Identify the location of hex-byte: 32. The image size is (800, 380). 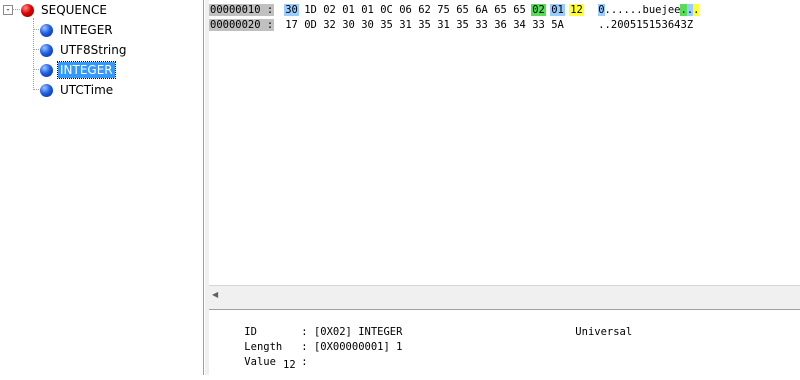
(331, 25).